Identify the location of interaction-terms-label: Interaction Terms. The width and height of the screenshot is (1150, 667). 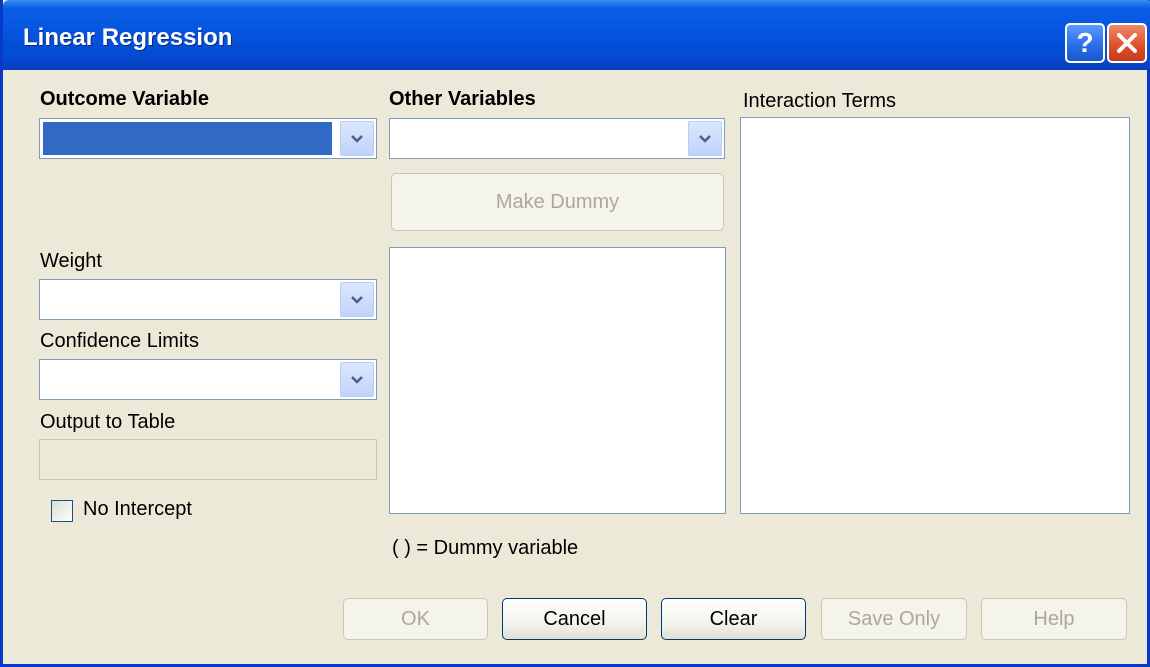
(820, 101).